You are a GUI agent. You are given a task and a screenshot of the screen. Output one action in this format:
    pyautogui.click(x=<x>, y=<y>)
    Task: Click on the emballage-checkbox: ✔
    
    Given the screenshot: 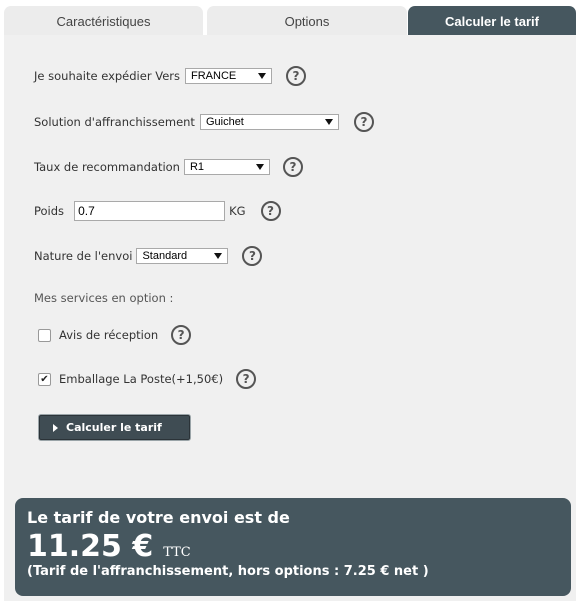 What is the action you would take?
    pyautogui.click(x=44, y=379)
    